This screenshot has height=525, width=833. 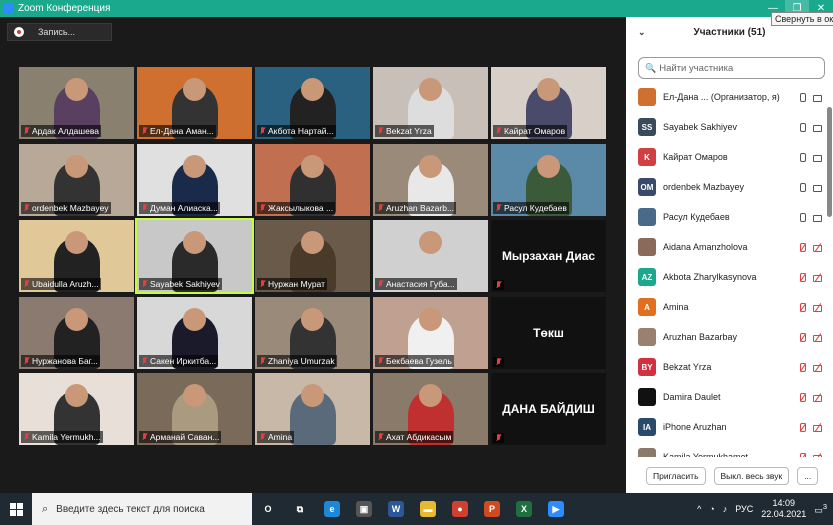 What do you see at coordinates (726, 277) in the screenshot?
I see `participant-row: AZ Akbota Zharylkasynova` at bounding box center [726, 277].